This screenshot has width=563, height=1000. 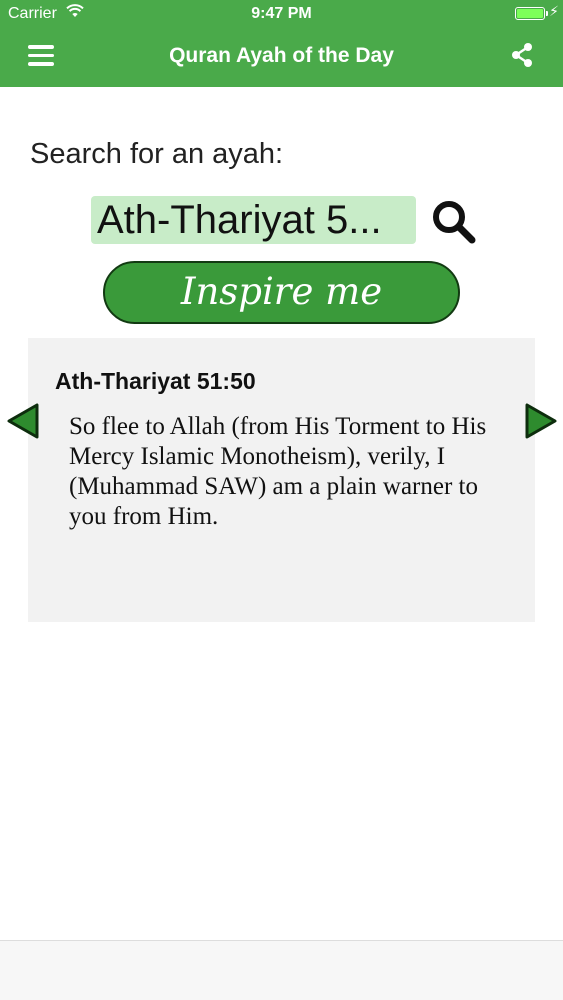 I want to click on top-bar: Carrier 9:47 PM ⚡ Quran Ayah of the Day, so click(x=281, y=43).